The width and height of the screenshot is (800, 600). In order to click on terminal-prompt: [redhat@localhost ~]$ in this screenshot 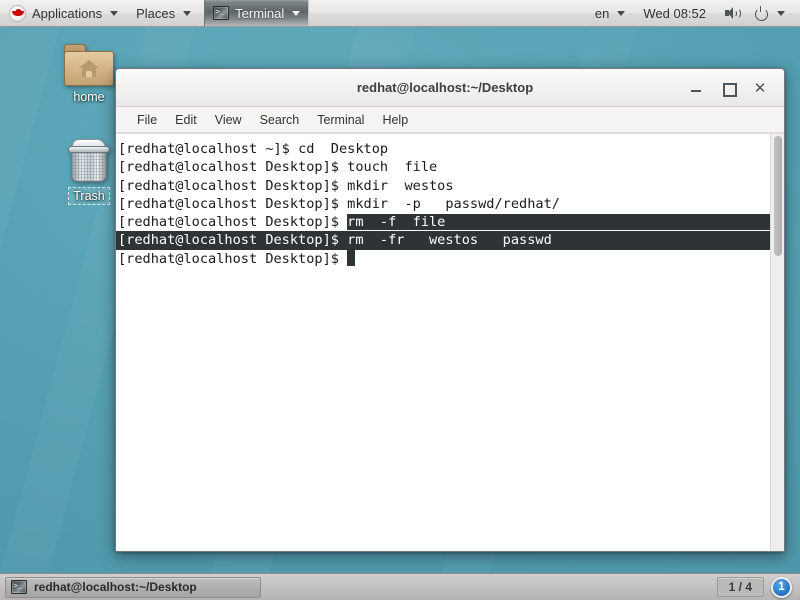, I will do `click(208, 149)`.